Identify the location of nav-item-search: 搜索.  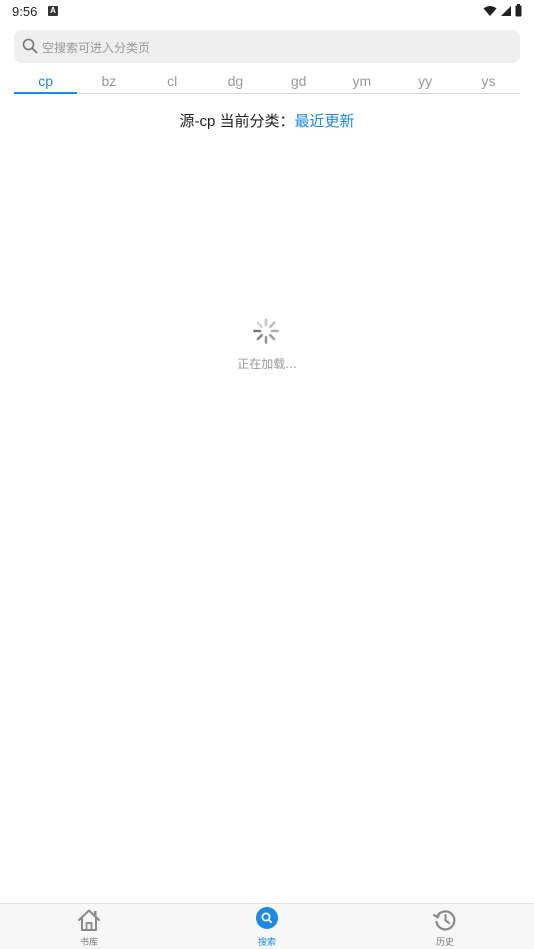
(267, 926).